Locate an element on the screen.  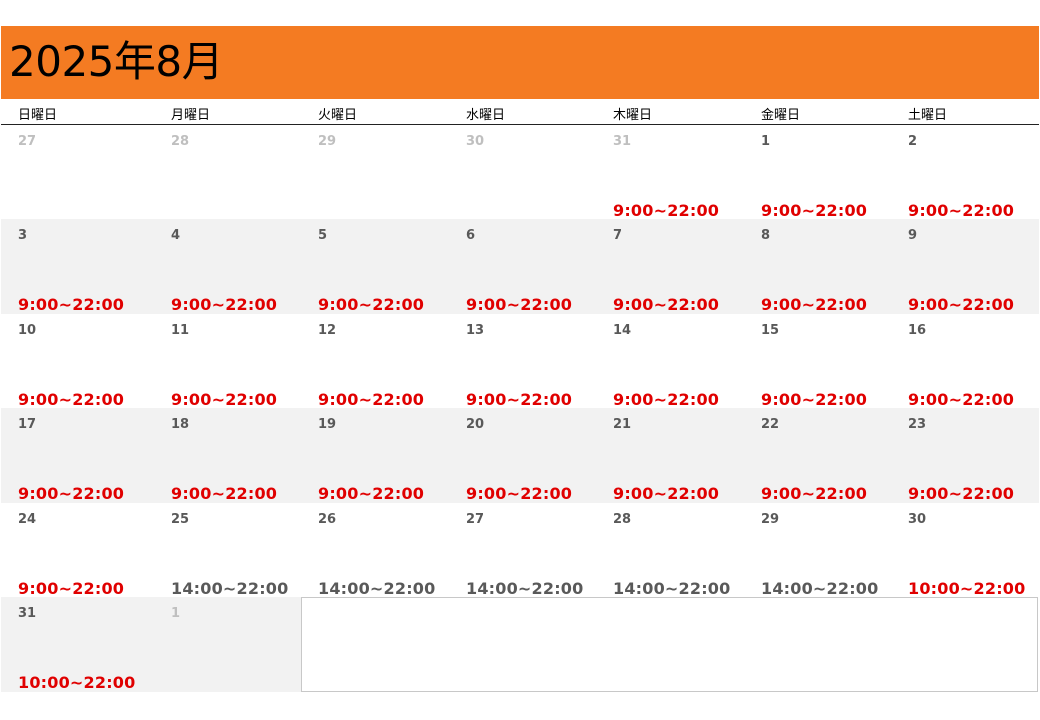
day-cell: 7 9:00~22:00 is located at coordinates (683, 266).